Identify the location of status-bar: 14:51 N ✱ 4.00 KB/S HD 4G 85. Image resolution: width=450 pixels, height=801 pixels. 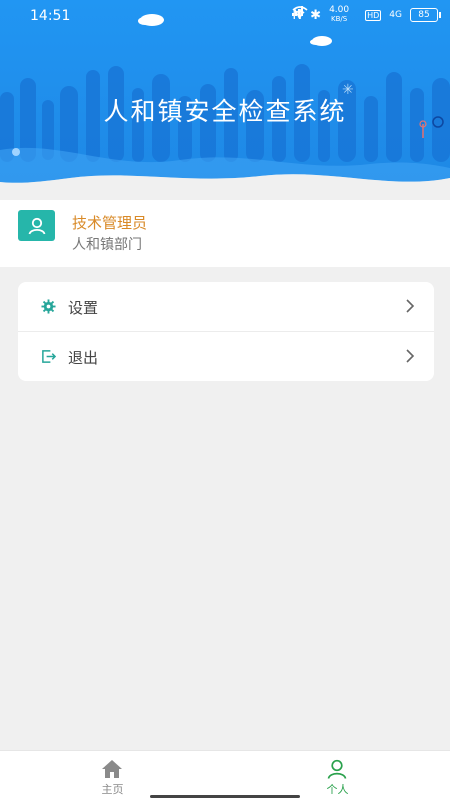
(225, 16).